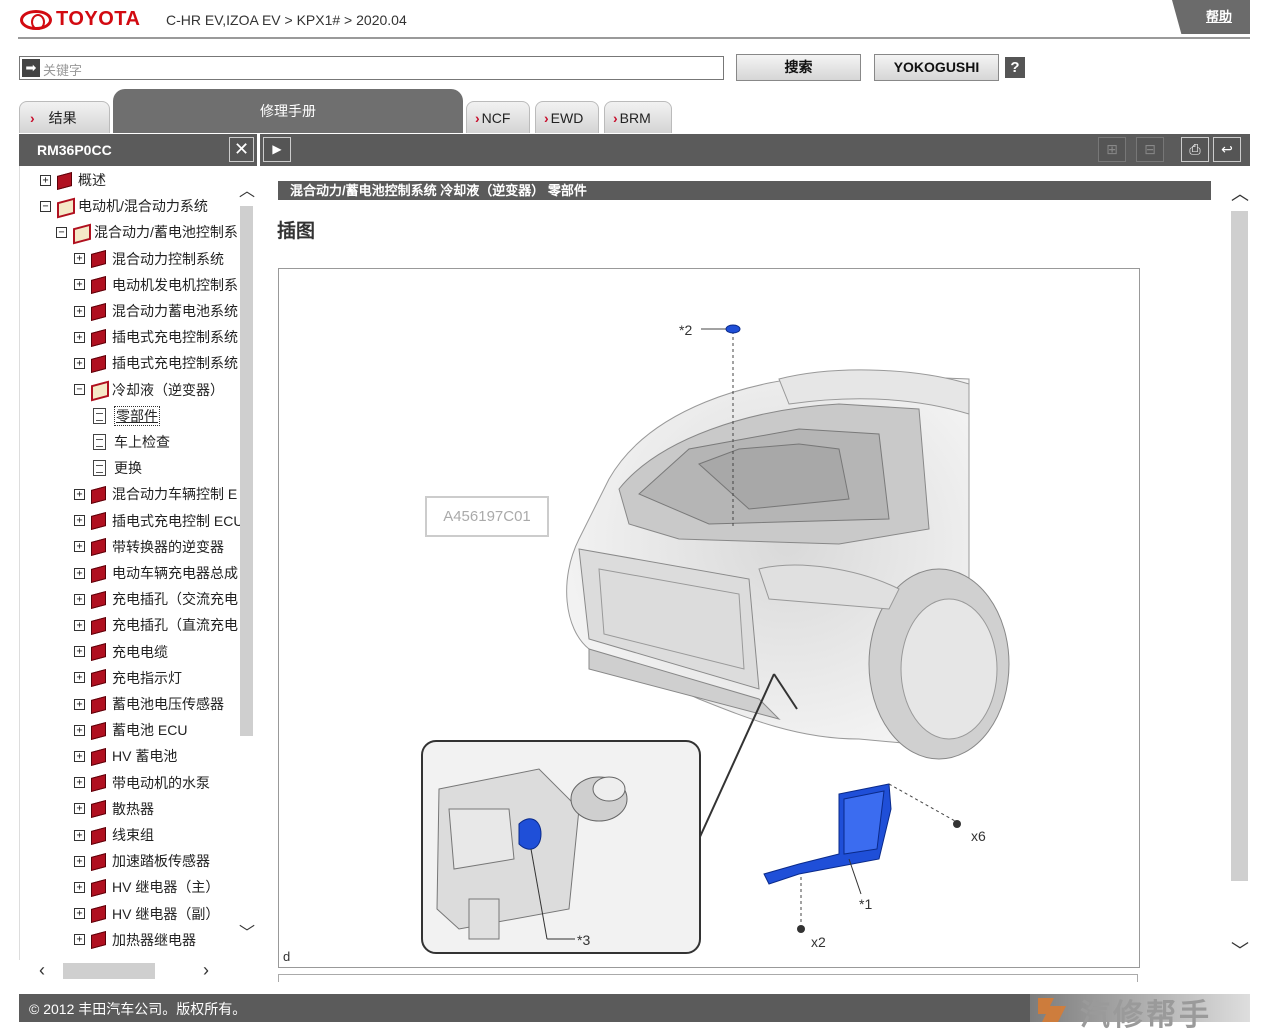 The image size is (1269, 1034). Describe the element at coordinates (146, 914) in the screenshot. I see `tree-item: + HV 继电器（副）` at that location.